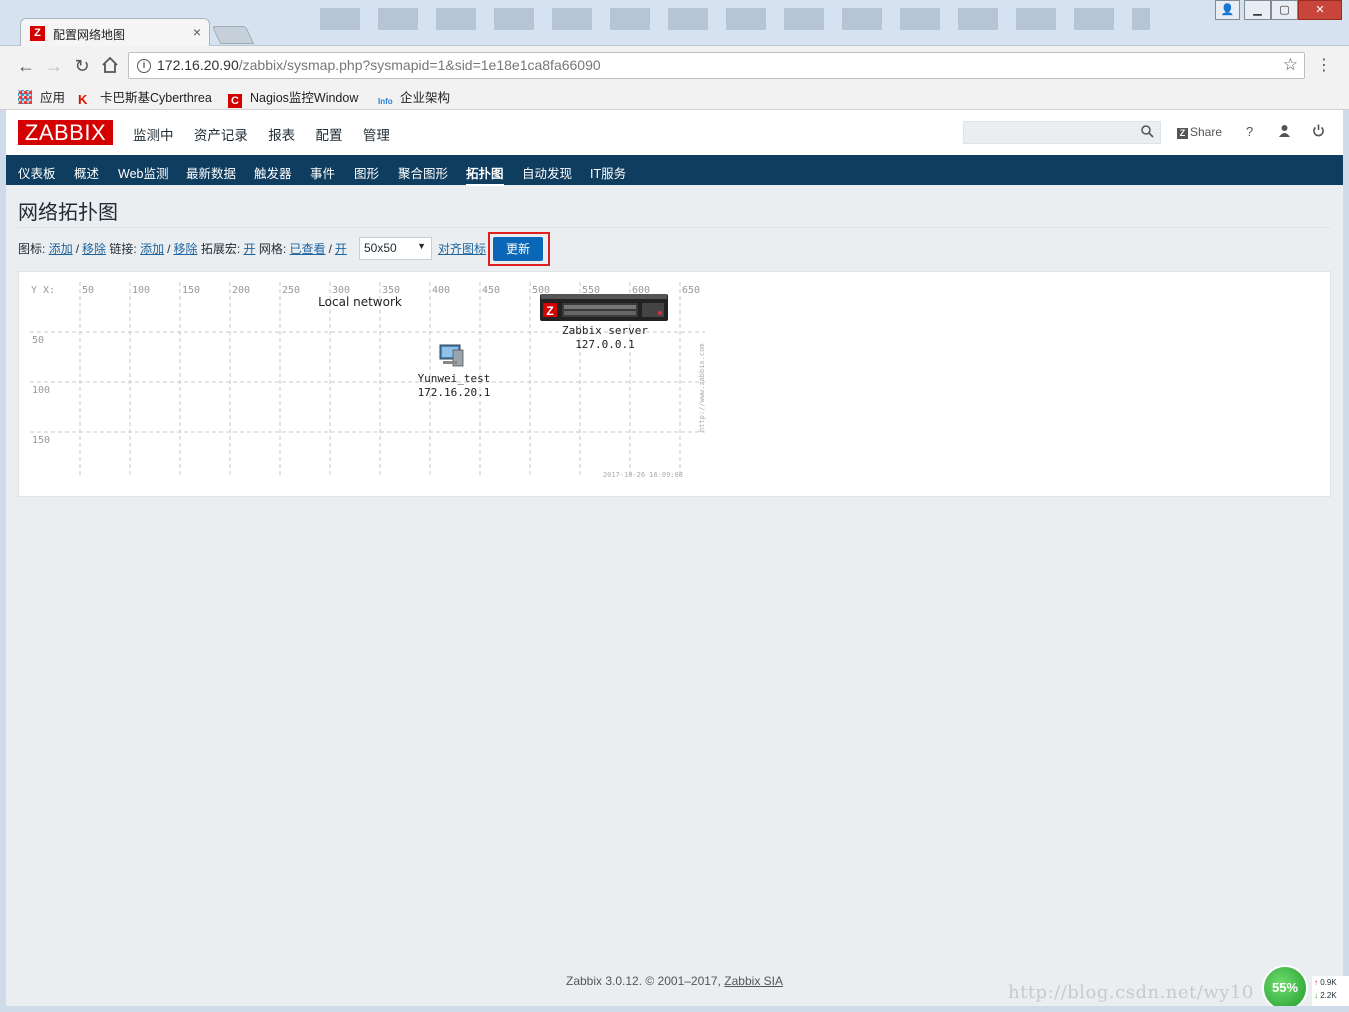 This screenshot has width=1349, height=1012. Describe the element at coordinates (37, 172) in the screenshot. I see `subnav-dashboard: 仪表板` at that location.